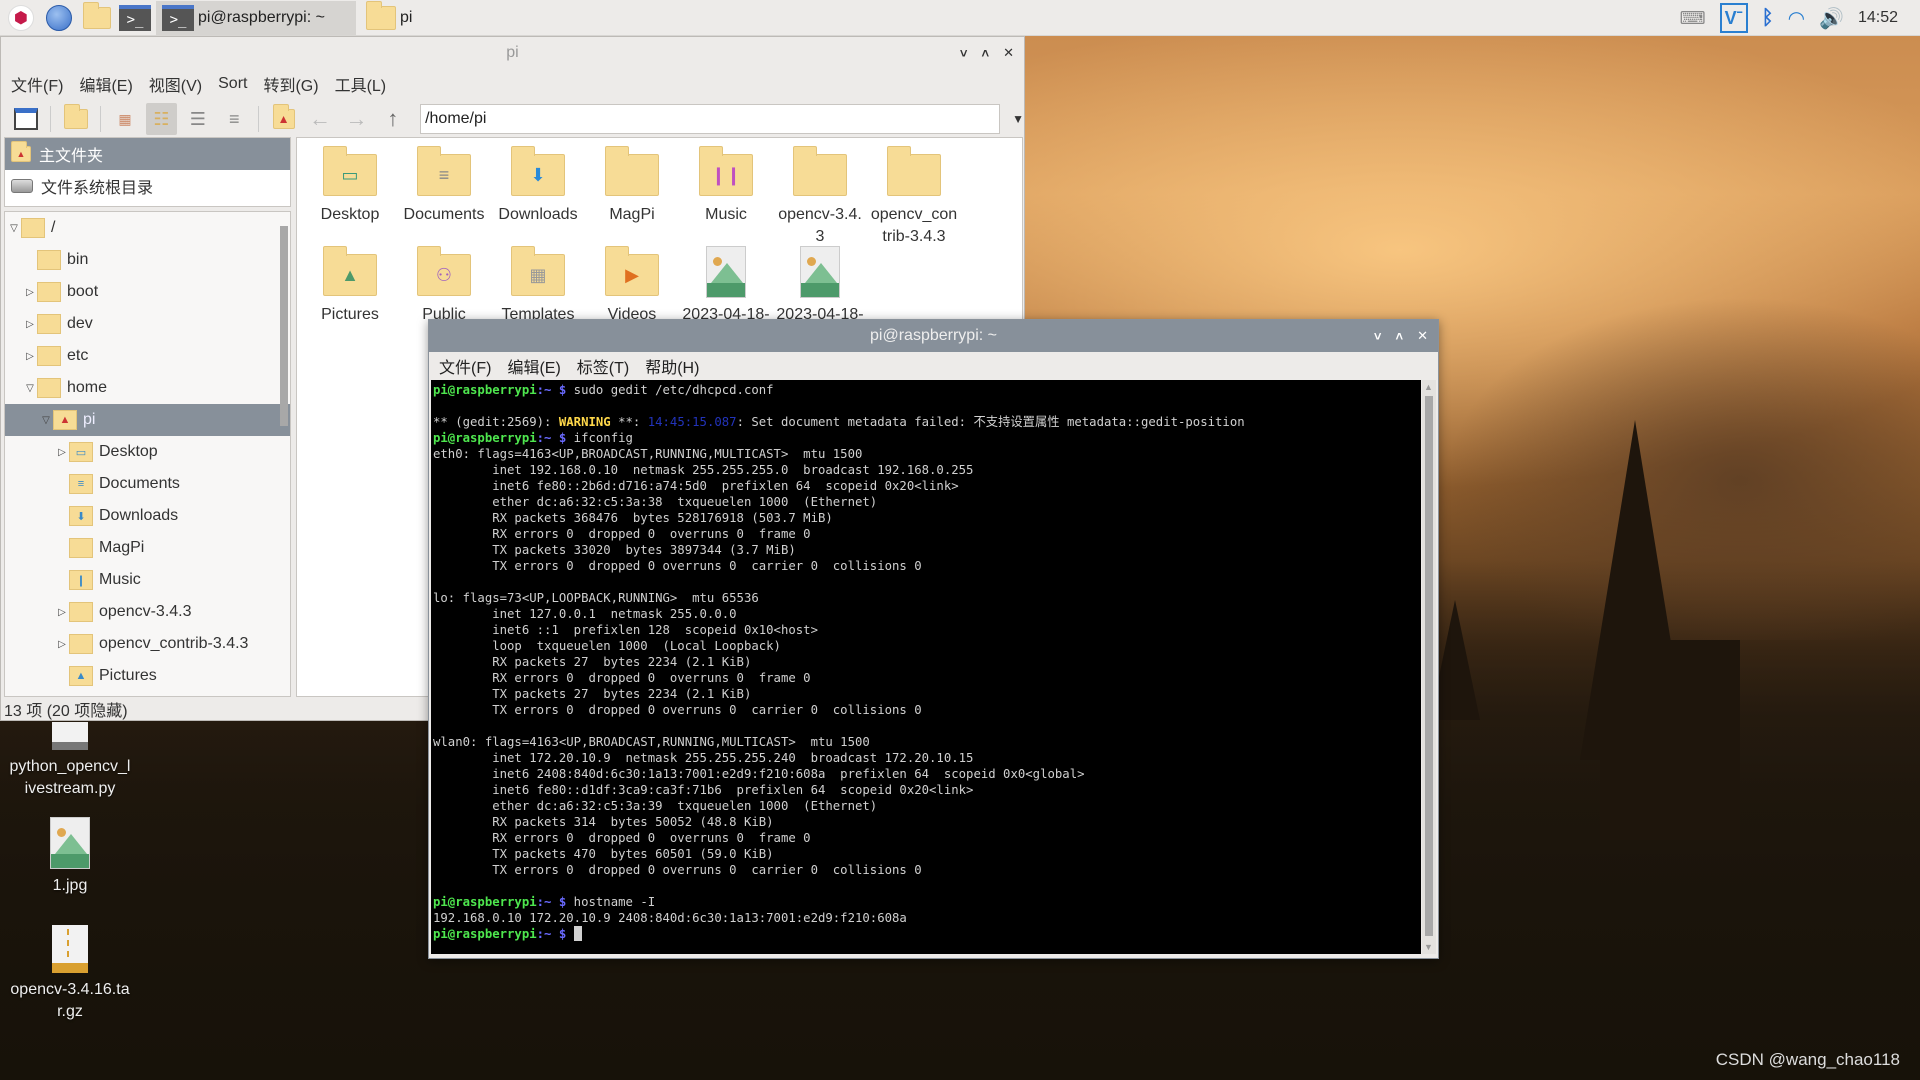 This screenshot has width=1920, height=1080. What do you see at coordinates (1733, 18) in the screenshot?
I see `vnc-icon: Vˉ` at bounding box center [1733, 18].